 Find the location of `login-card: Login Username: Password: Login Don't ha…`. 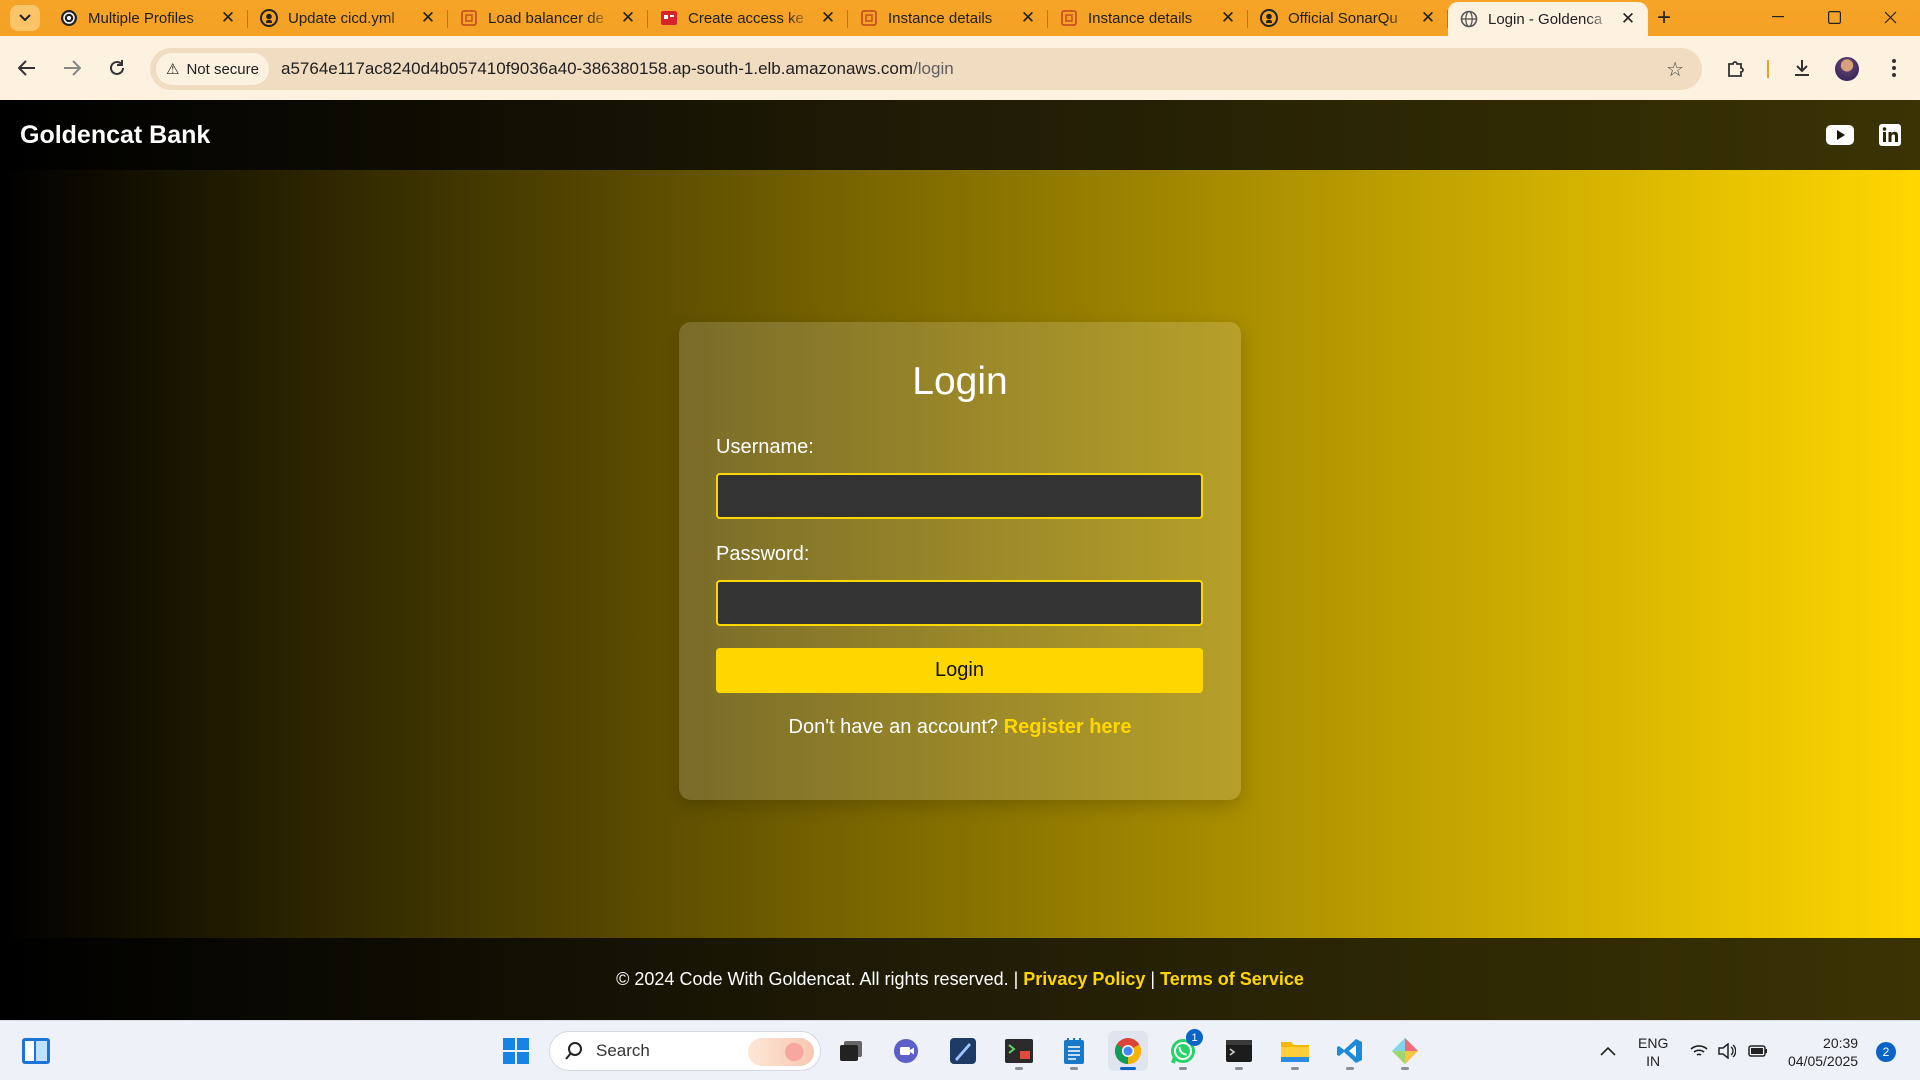

login-card: Login Username: Password: Login Don't ha… is located at coordinates (960, 561).